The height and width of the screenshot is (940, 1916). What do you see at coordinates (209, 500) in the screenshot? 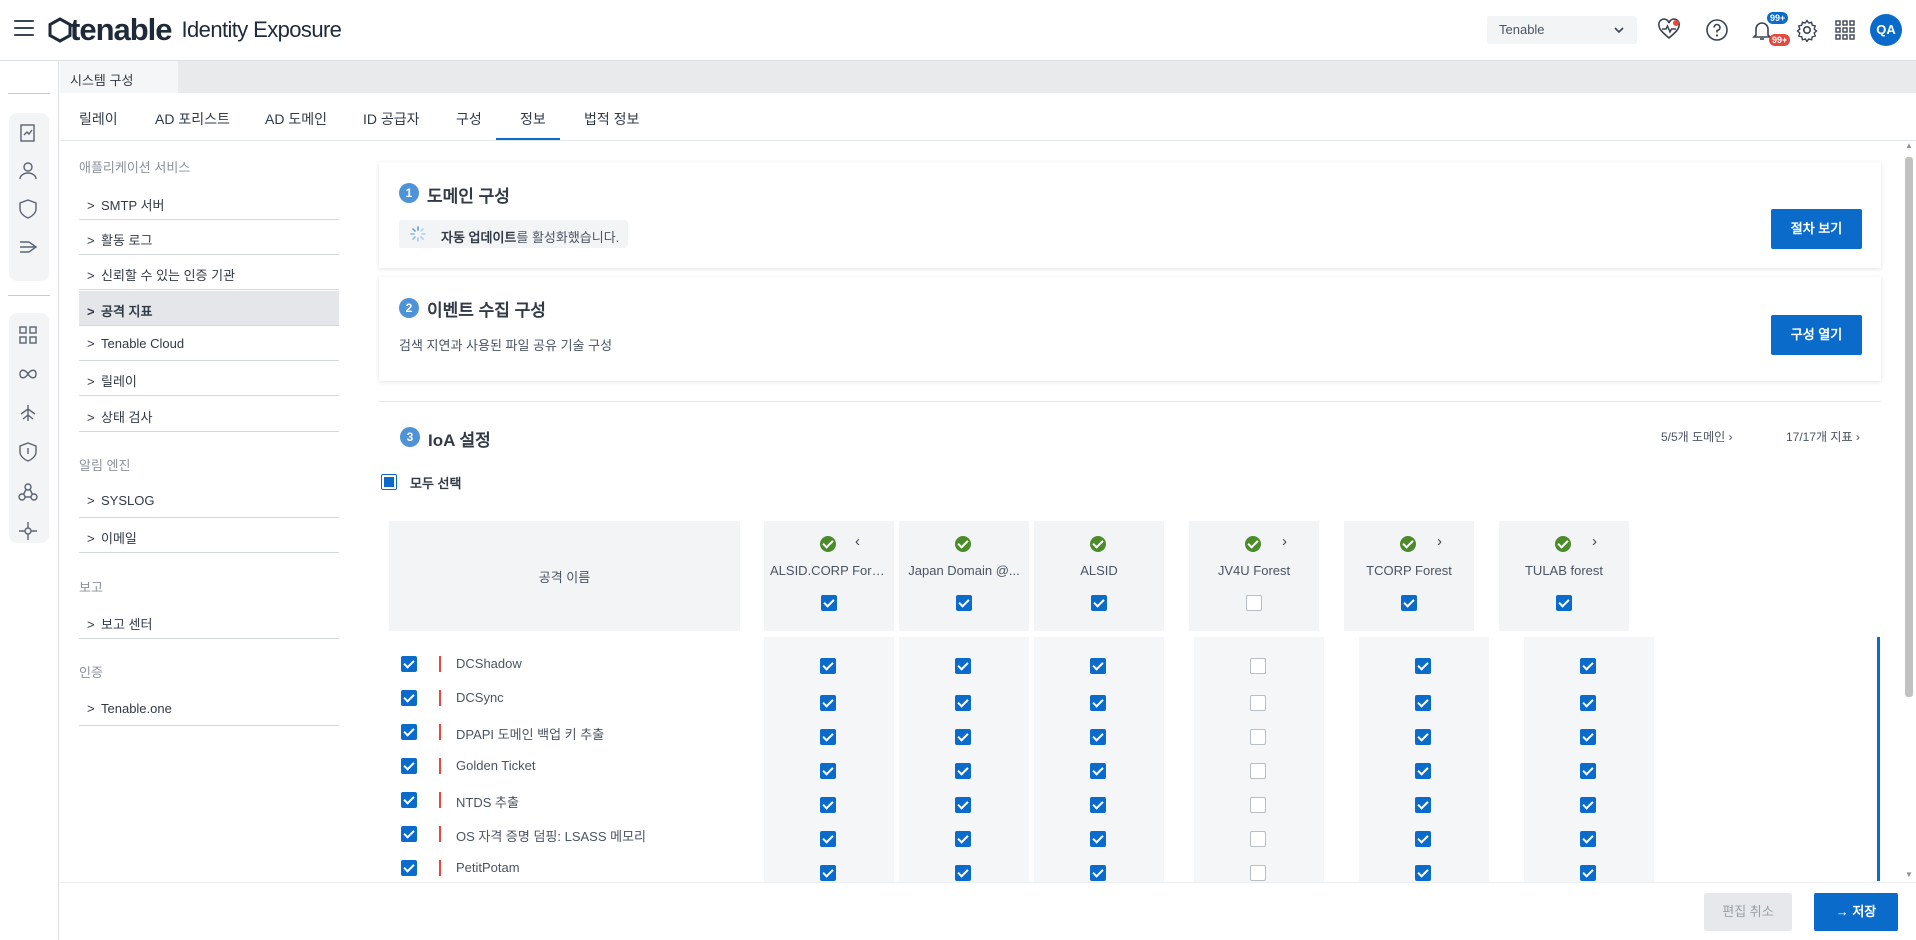
I see `sidebar-item-syslog: > SYSLOG` at bounding box center [209, 500].